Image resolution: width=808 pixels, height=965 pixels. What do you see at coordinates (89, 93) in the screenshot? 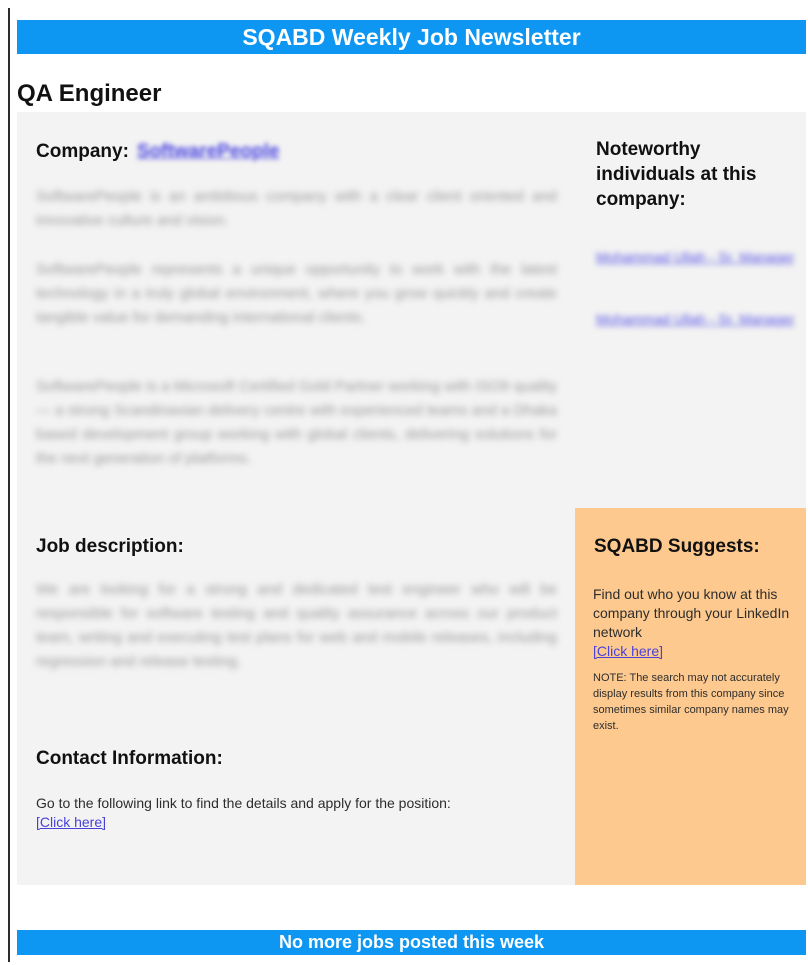
I see `job-title: QA Engineer` at bounding box center [89, 93].